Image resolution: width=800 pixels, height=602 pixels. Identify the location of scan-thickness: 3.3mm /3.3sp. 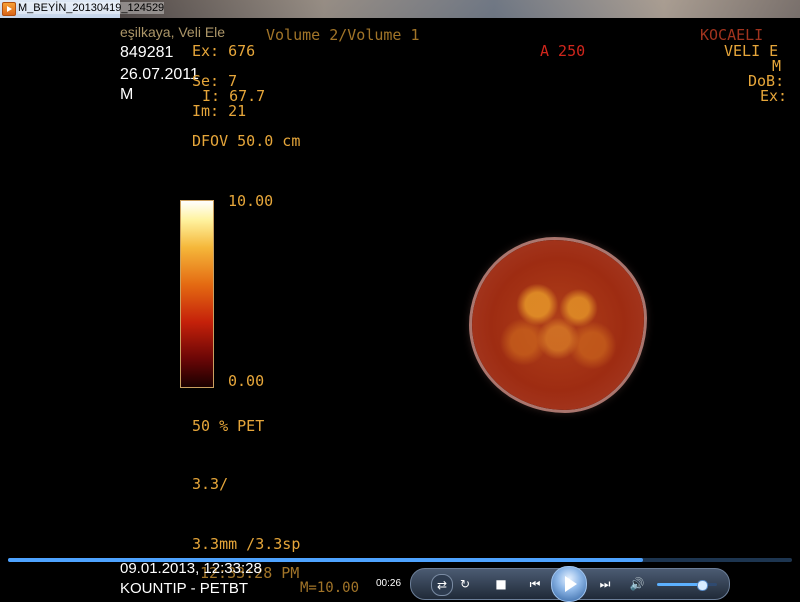
(246, 544).